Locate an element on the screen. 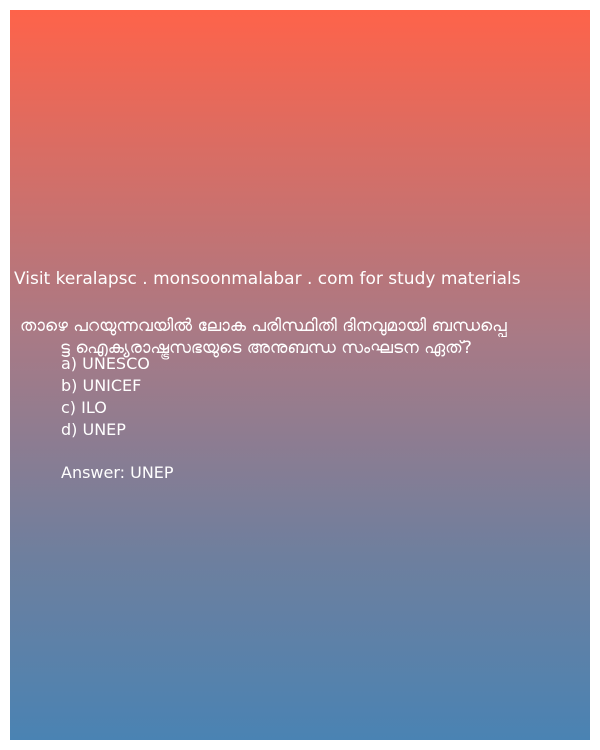 The height and width of the screenshot is (750, 600). answer-text: Answer: UNEP is located at coordinates (117, 472).